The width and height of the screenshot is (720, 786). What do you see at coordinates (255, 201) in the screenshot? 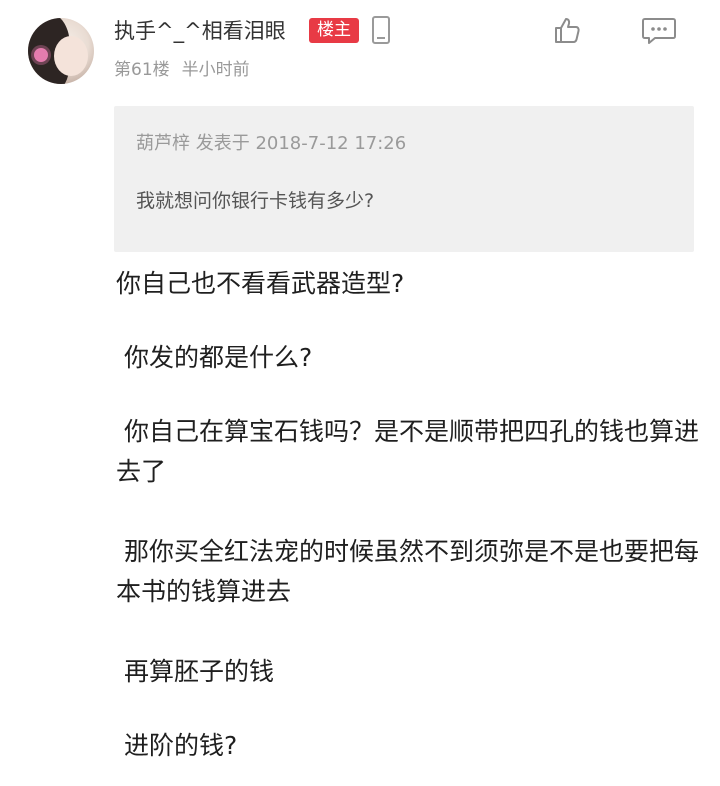
I see `quote-text: 我就想问你银行卡钱有多少?` at bounding box center [255, 201].